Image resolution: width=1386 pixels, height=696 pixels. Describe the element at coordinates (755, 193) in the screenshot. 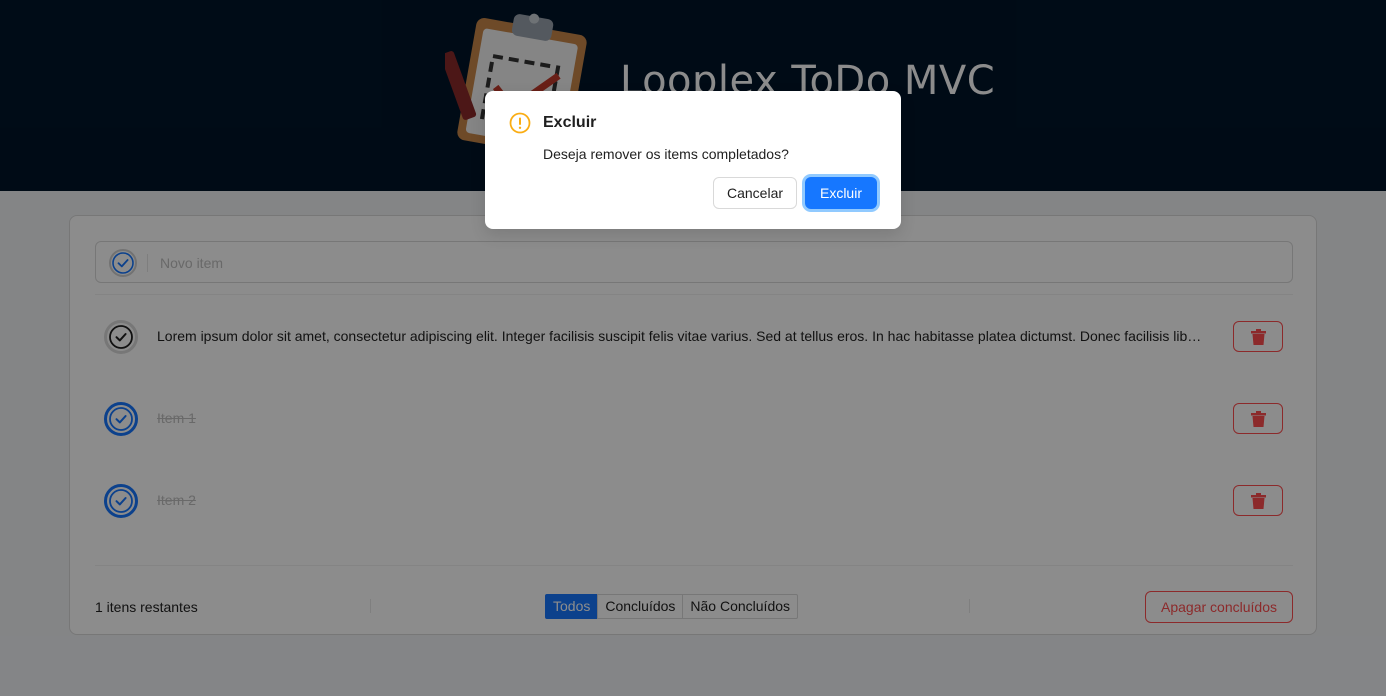

I see `cancel-button: Cancelar` at that location.